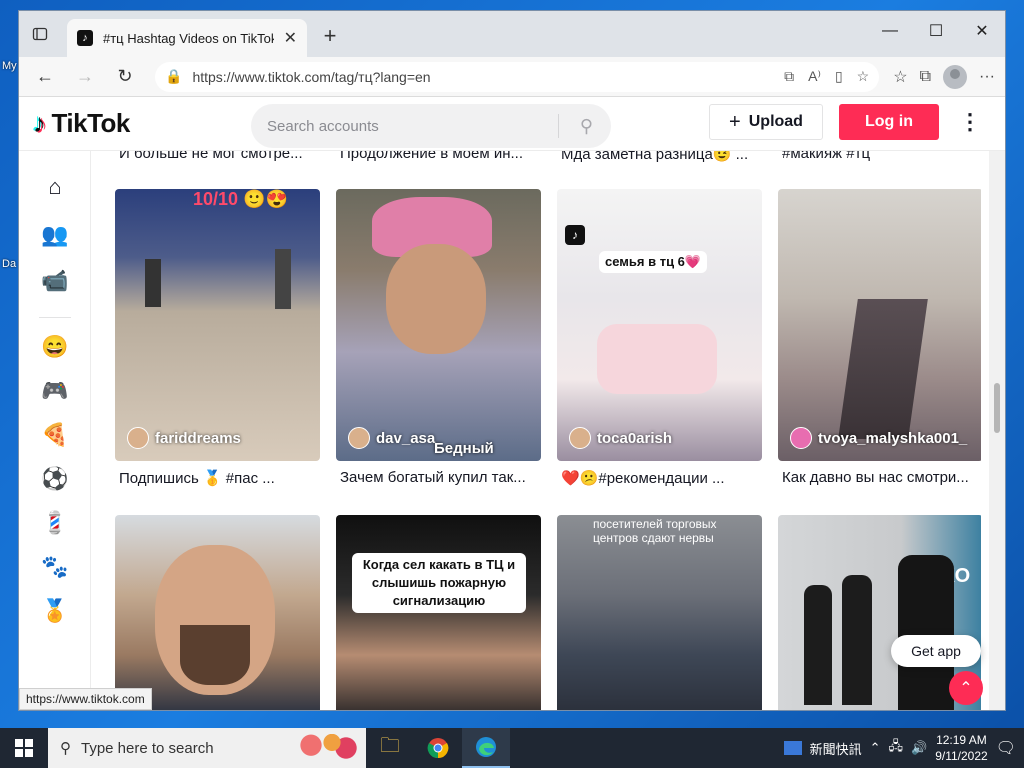 The height and width of the screenshot is (768, 1024). Describe the element at coordinates (925, 77) in the screenshot. I see `collections-icon: ⧉` at that location.